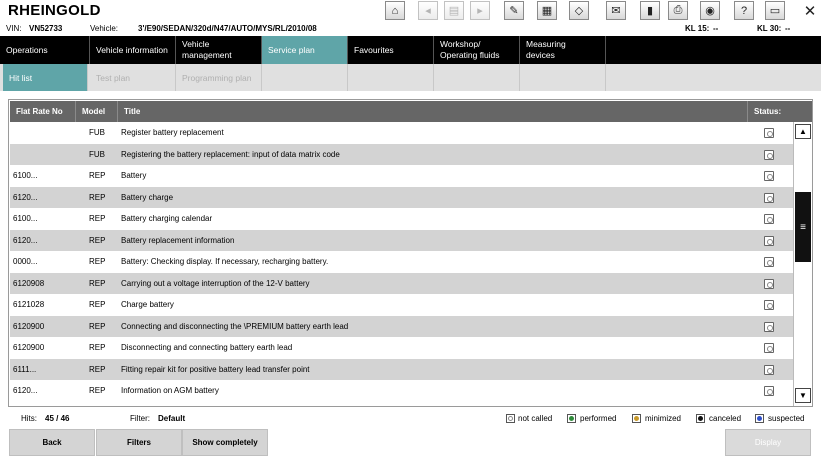  What do you see at coordinates (775, 10) in the screenshot?
I see `window-icon: ▭` at bounding box center [775, 10].